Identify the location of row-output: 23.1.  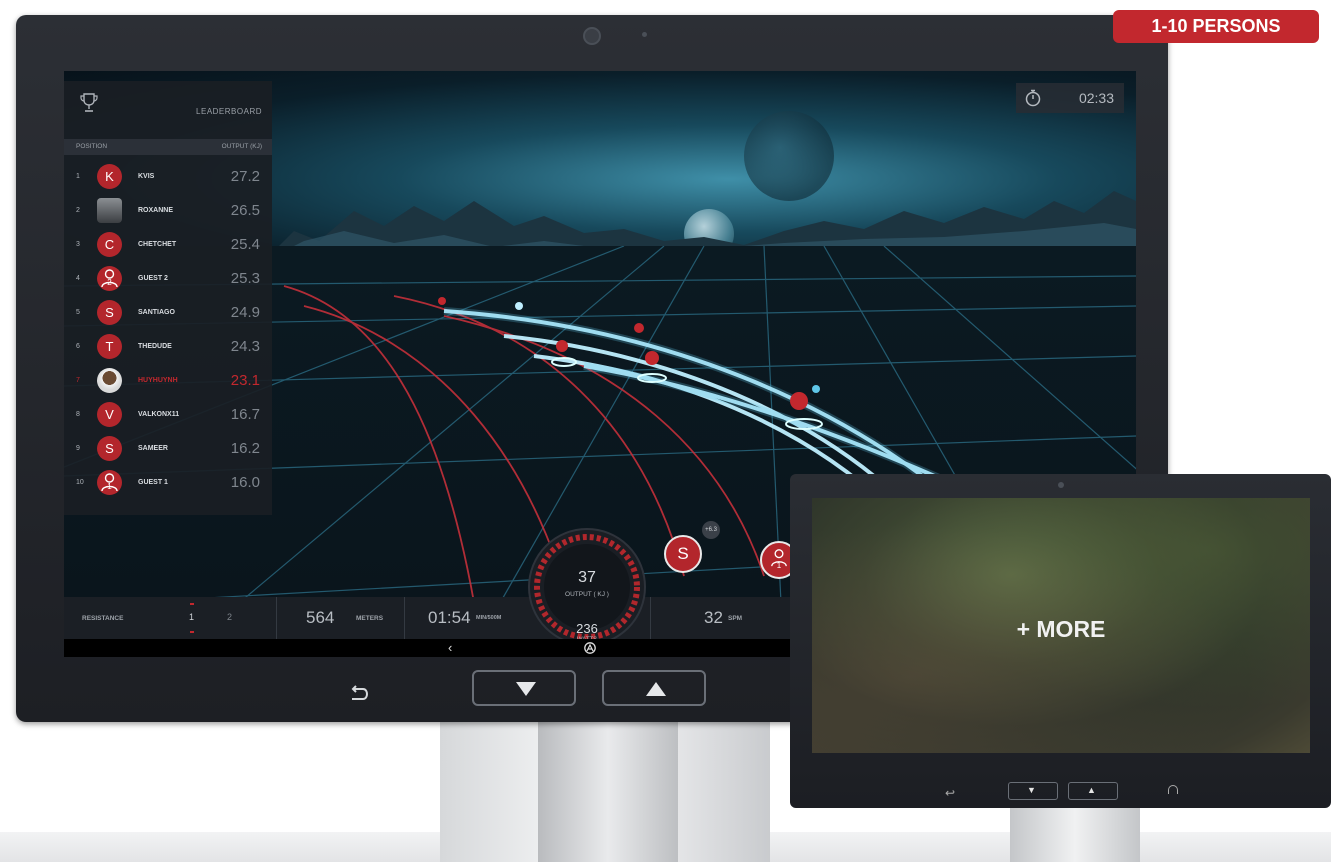
(245, 380).